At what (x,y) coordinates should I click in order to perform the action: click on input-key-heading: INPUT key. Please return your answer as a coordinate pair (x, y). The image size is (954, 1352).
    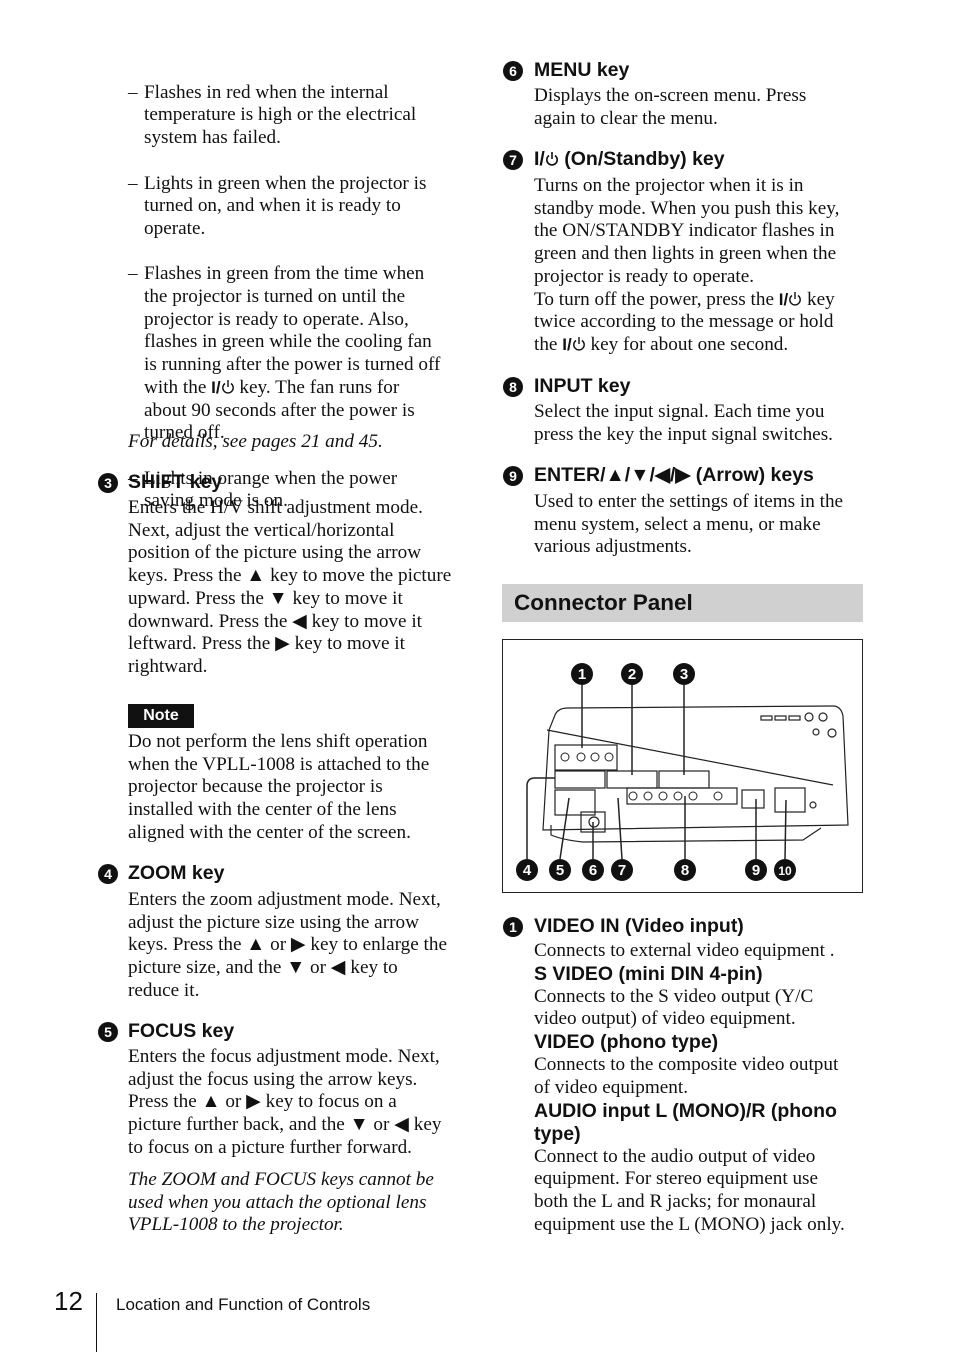
    Looking at the image, I should click on (582, 386).